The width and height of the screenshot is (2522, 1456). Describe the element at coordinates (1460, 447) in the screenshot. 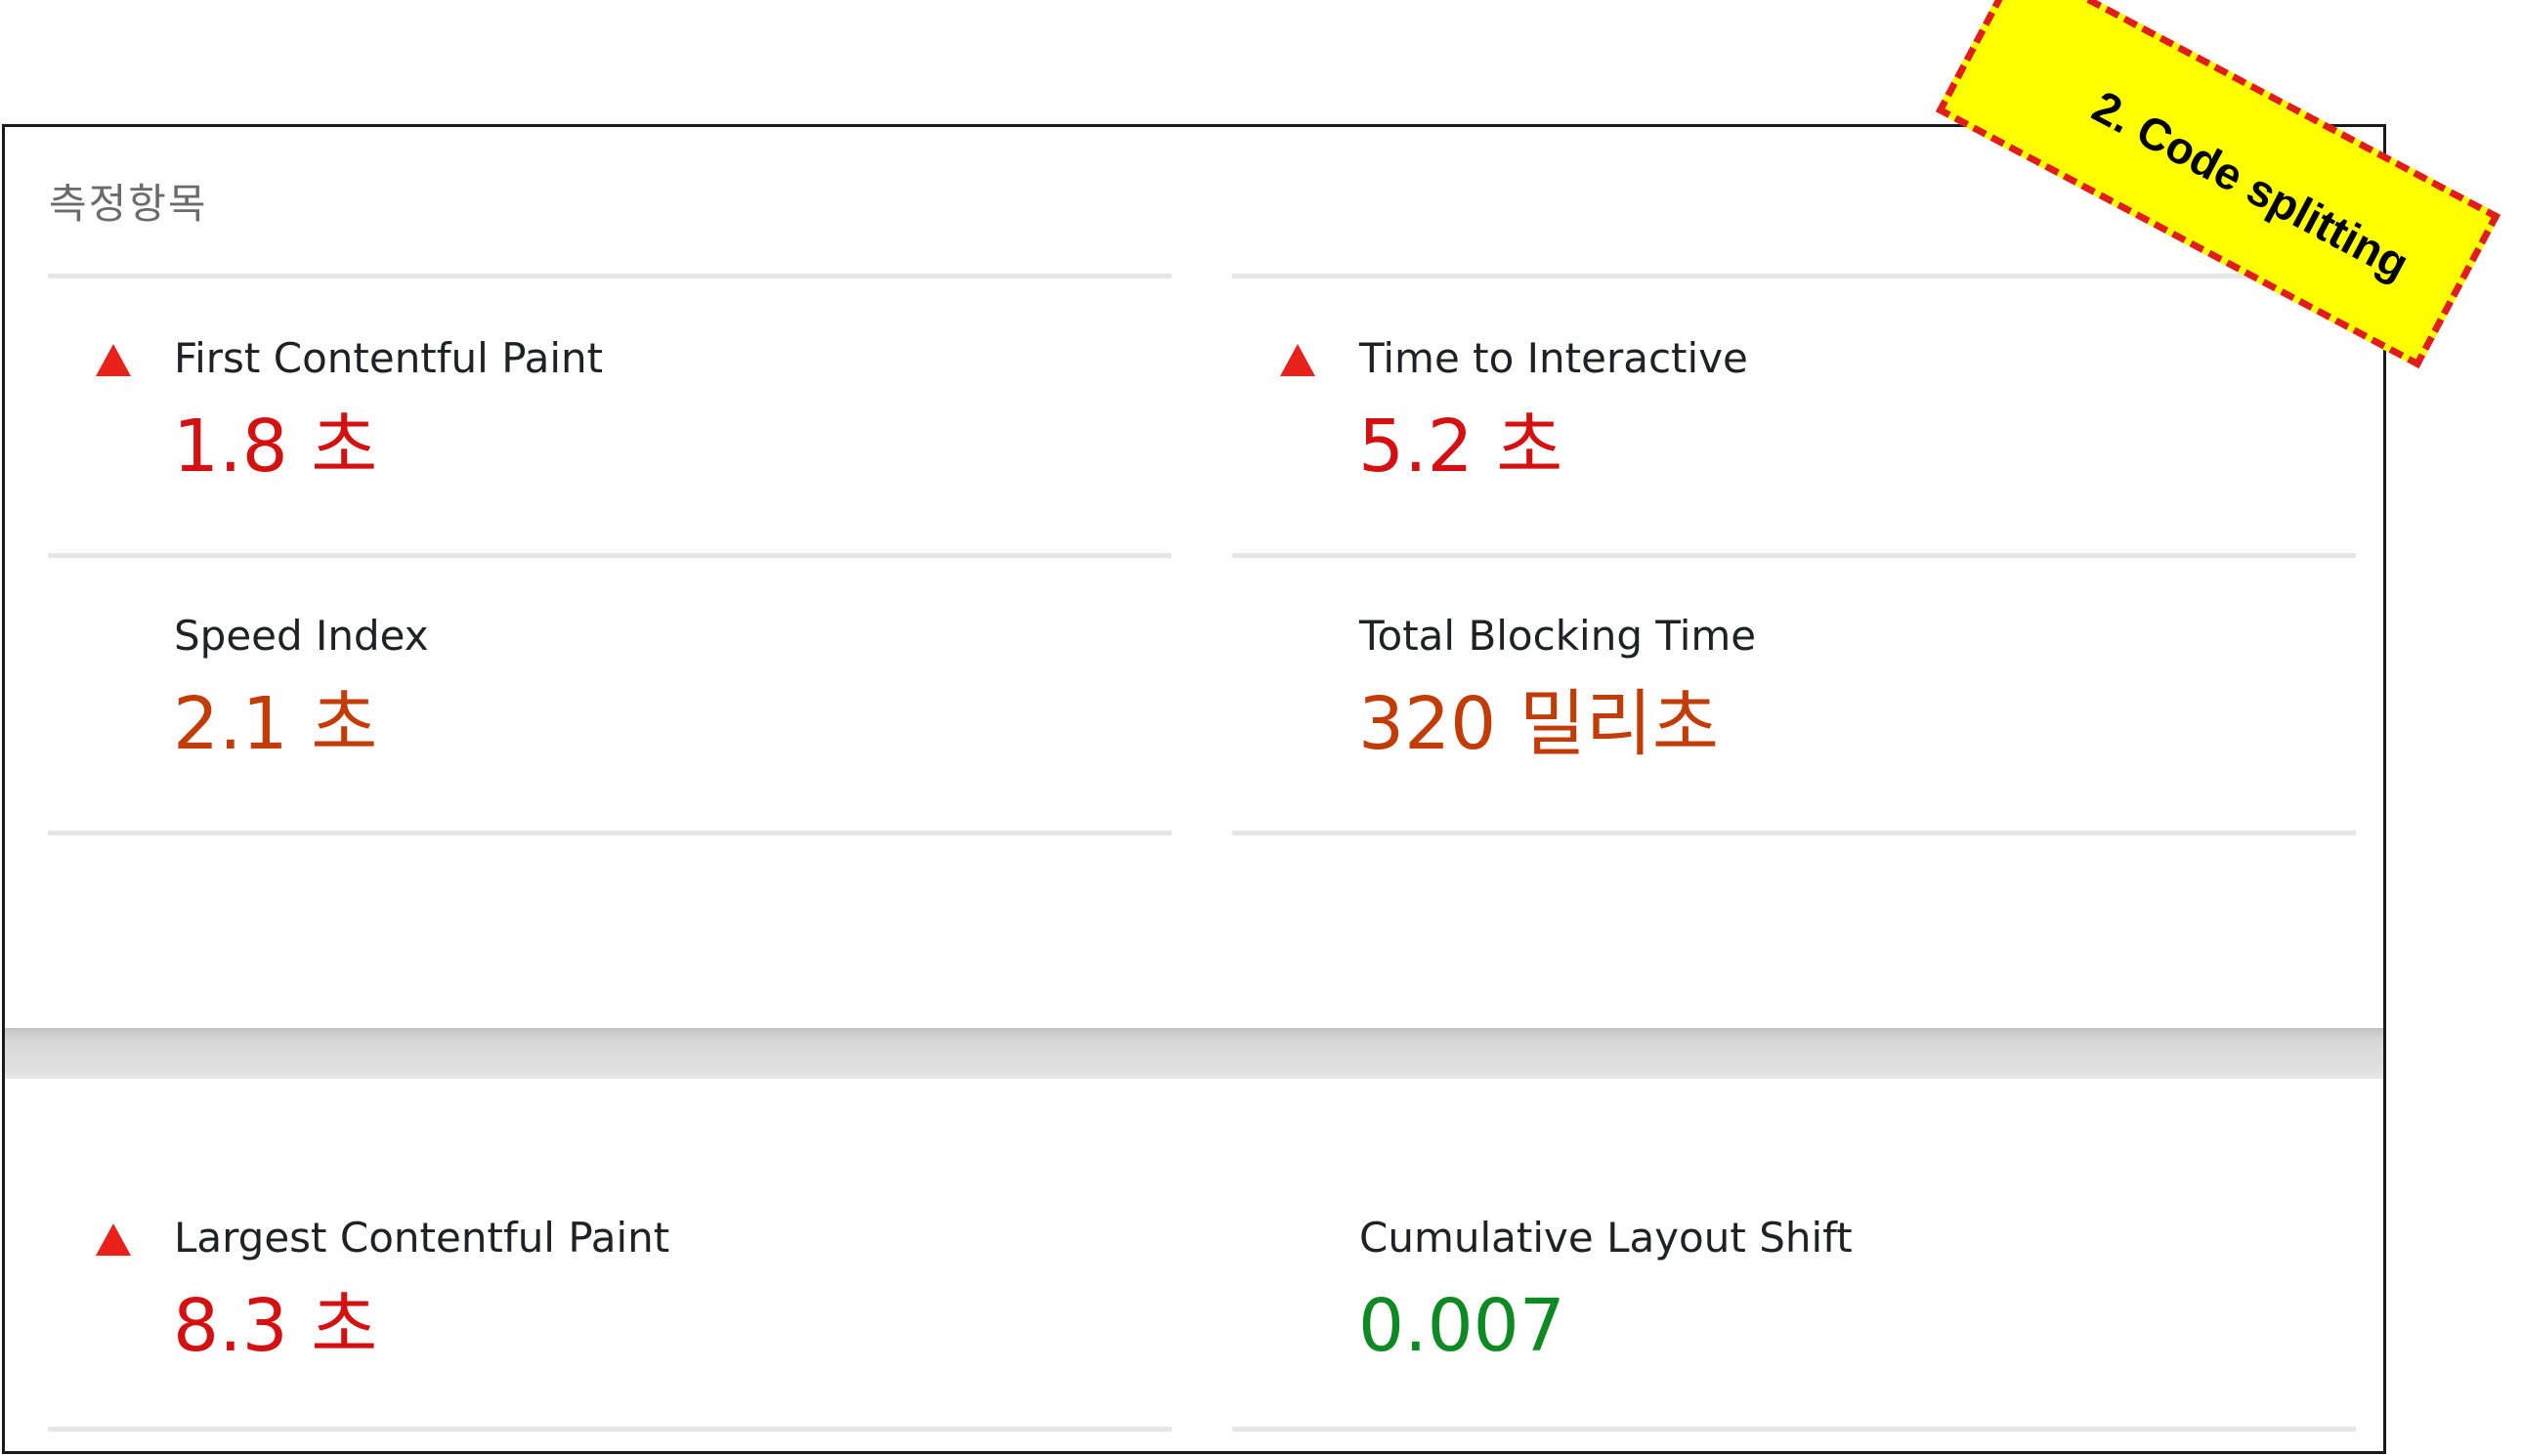

I see `metric-value: 5.2 초` at that location.